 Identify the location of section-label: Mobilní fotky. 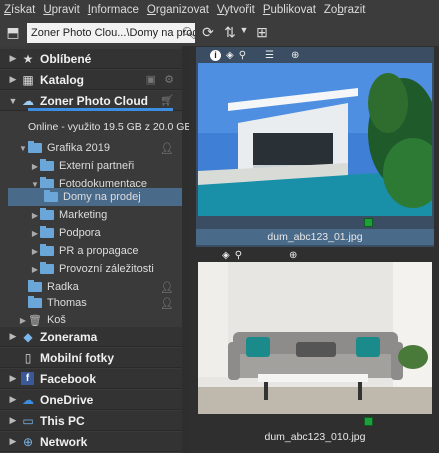
(77, 357).